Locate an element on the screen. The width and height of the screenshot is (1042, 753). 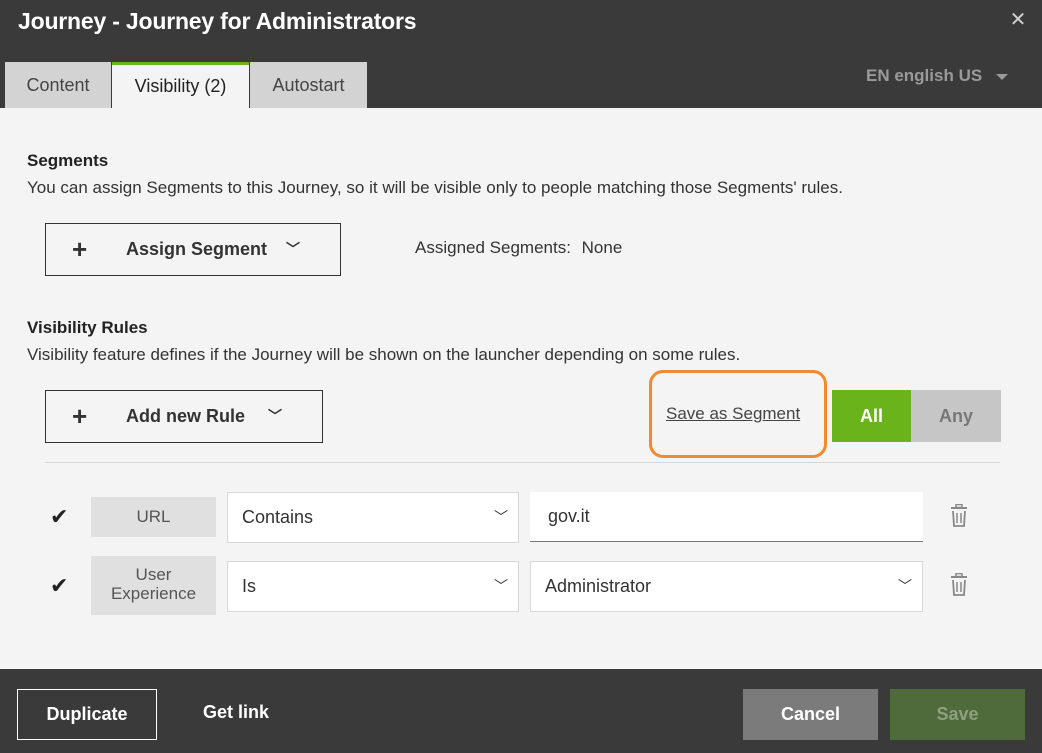
add-new-rule-button: + Add new Rule ﹀ is located at coordinates (184, 416).